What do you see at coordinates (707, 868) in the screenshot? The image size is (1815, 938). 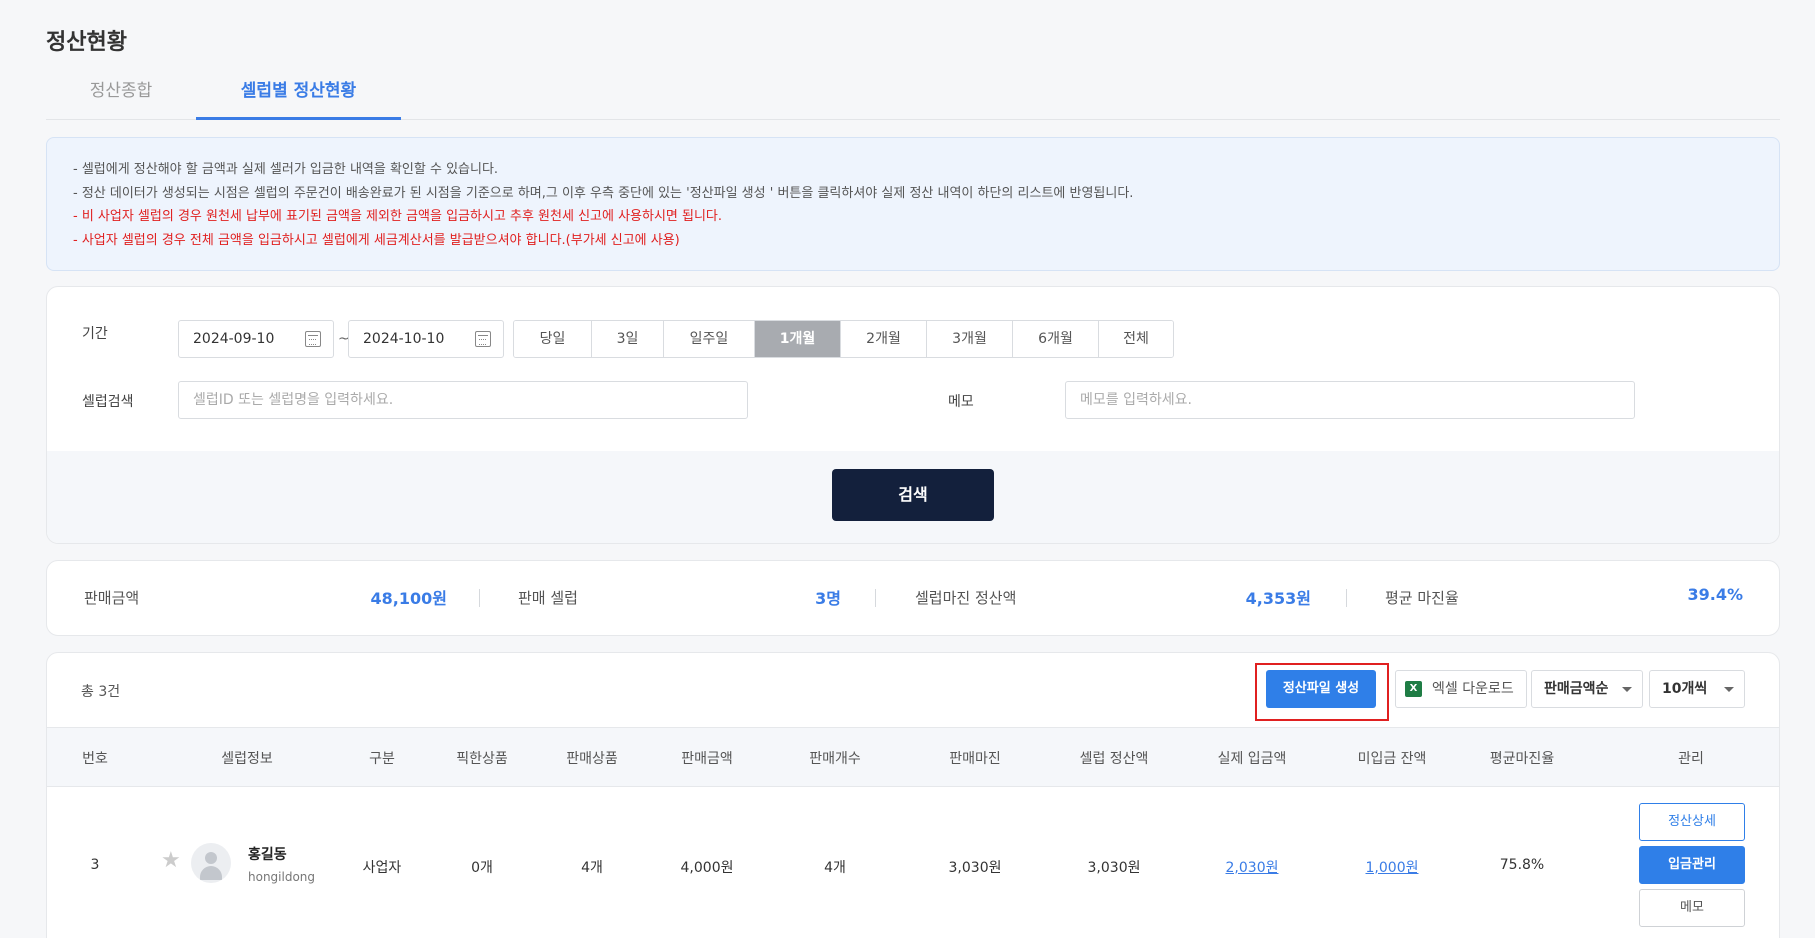 I see `sales-amount: 4,000원` at bounding box center [707, 868].